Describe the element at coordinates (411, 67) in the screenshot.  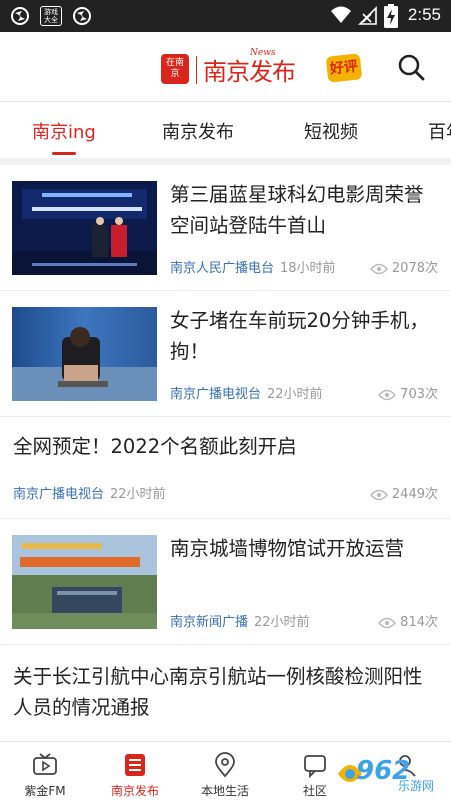
I see `search-icon` at that location.